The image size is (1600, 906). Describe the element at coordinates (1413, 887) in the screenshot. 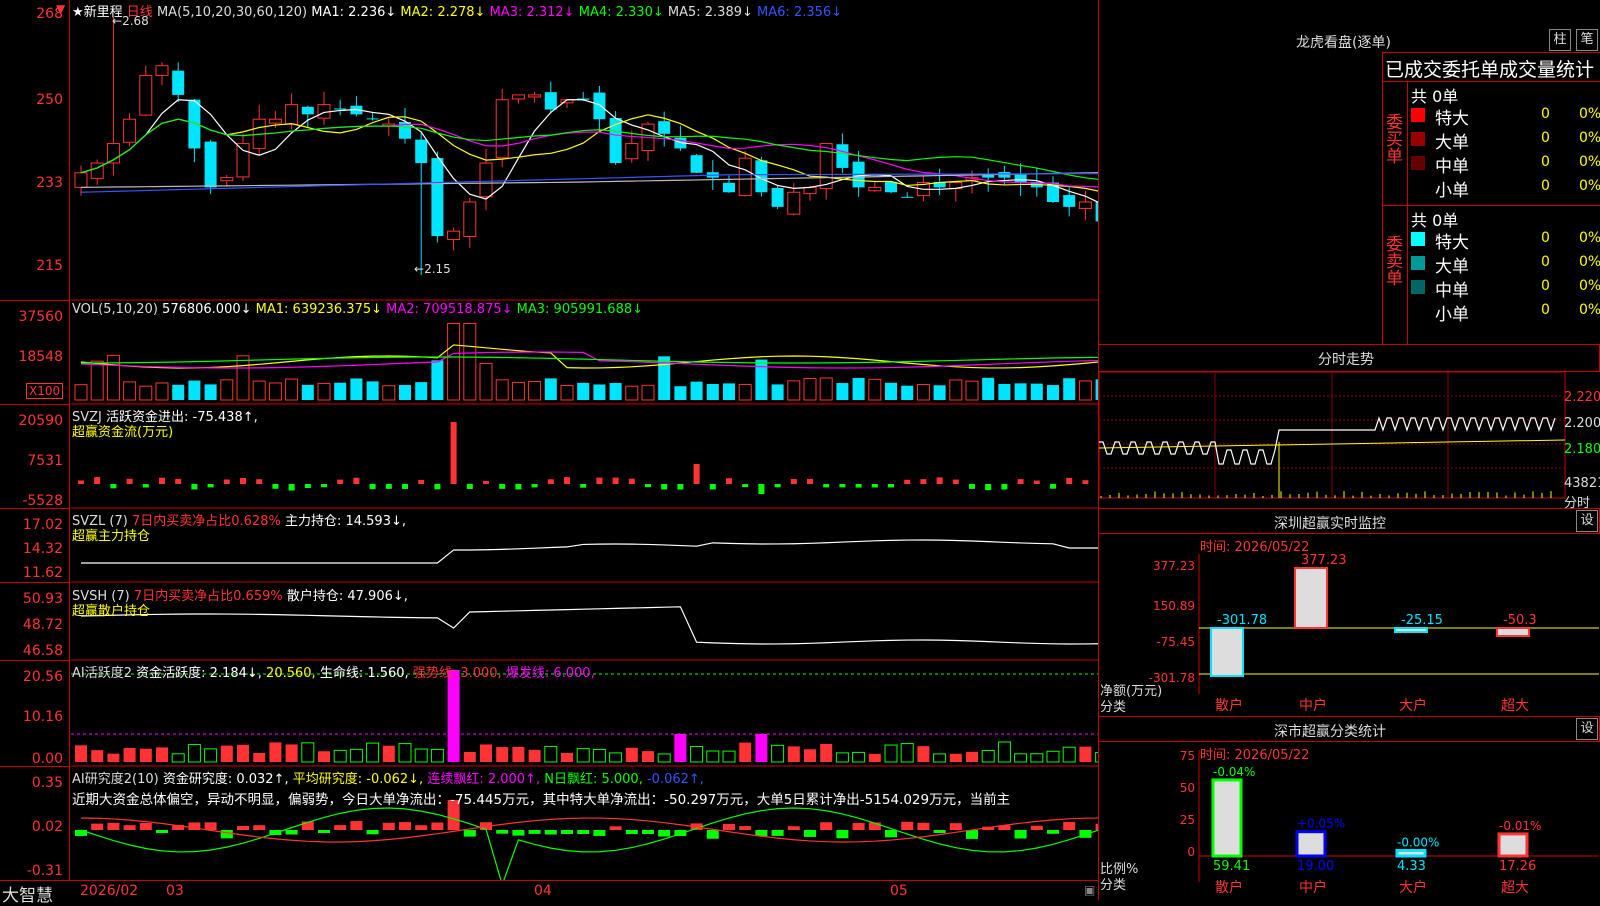

I see `classify-category: 大户` at that location.